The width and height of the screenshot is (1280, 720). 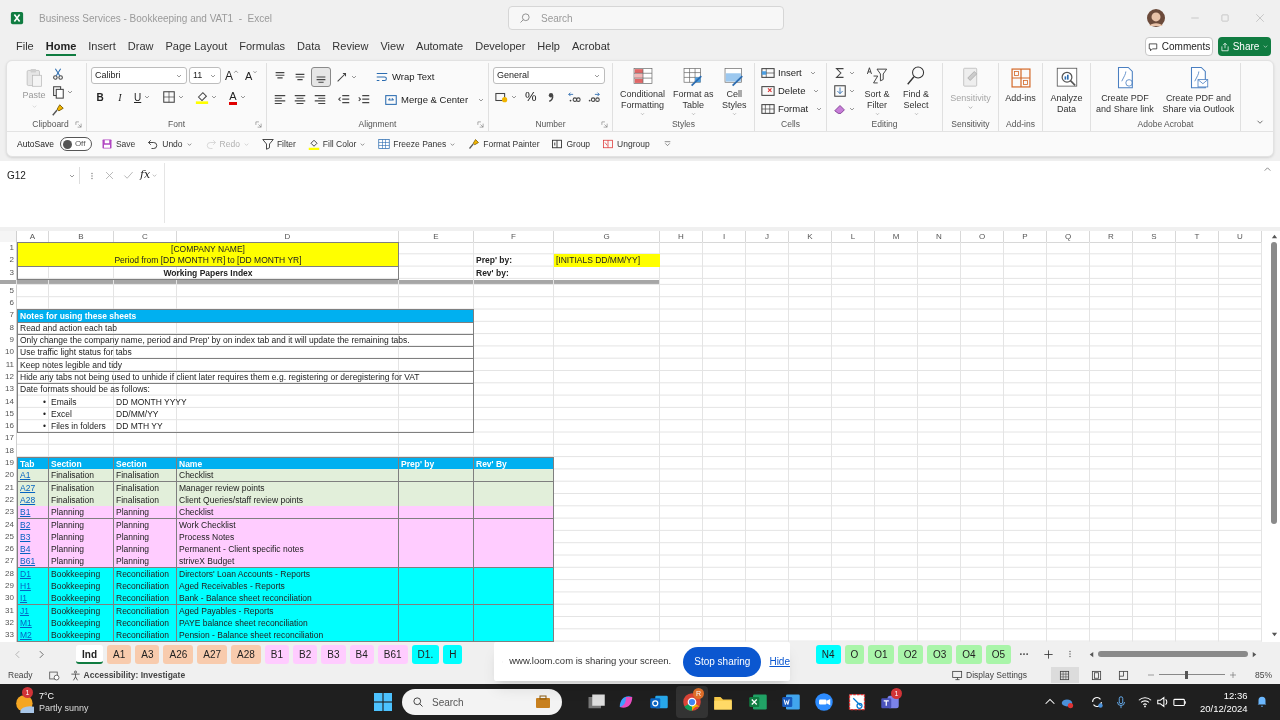 I want to click on sheet-tab: A1, so click(x=119, y=654).